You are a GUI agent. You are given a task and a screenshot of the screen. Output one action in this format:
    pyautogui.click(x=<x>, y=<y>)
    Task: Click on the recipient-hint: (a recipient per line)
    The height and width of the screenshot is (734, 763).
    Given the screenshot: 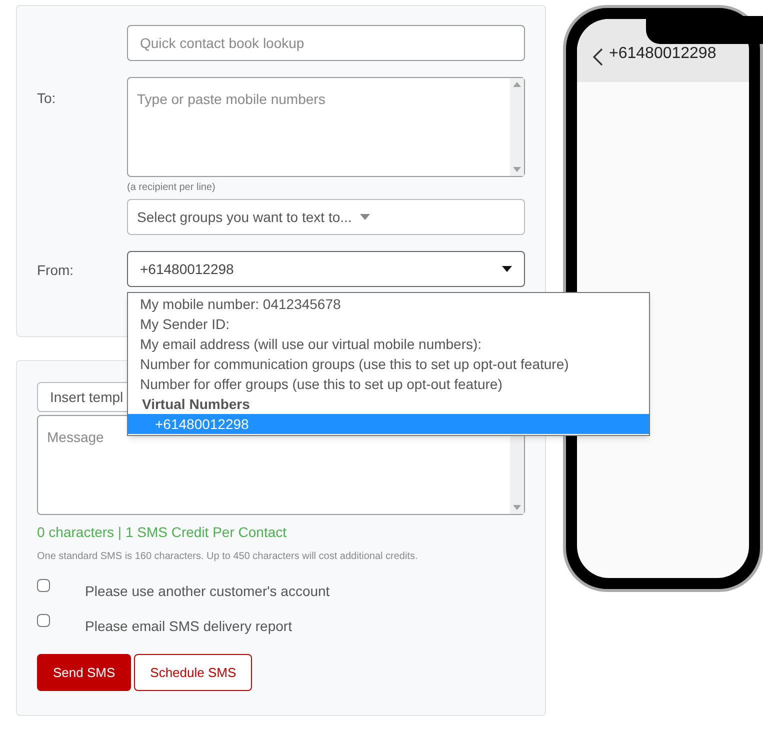 What is the action you would take?
    pyautogui.click(x=171, y=188)
    